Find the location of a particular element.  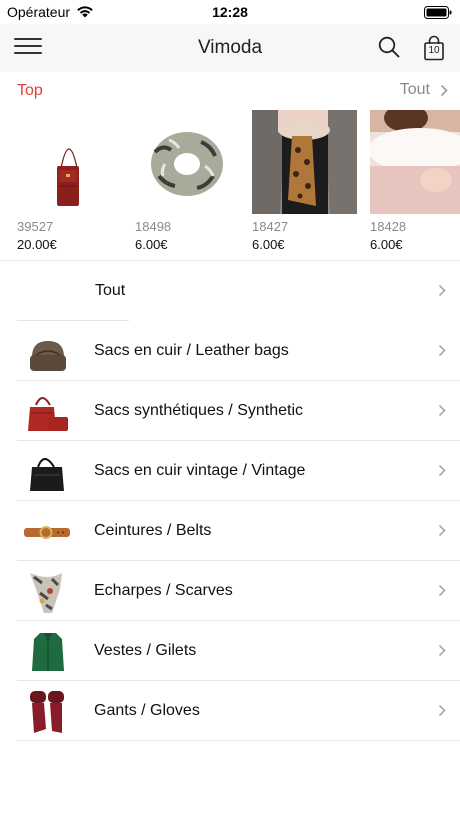

category-row-jackets: Vestes / Gilets is located at coordinates (230, 651).